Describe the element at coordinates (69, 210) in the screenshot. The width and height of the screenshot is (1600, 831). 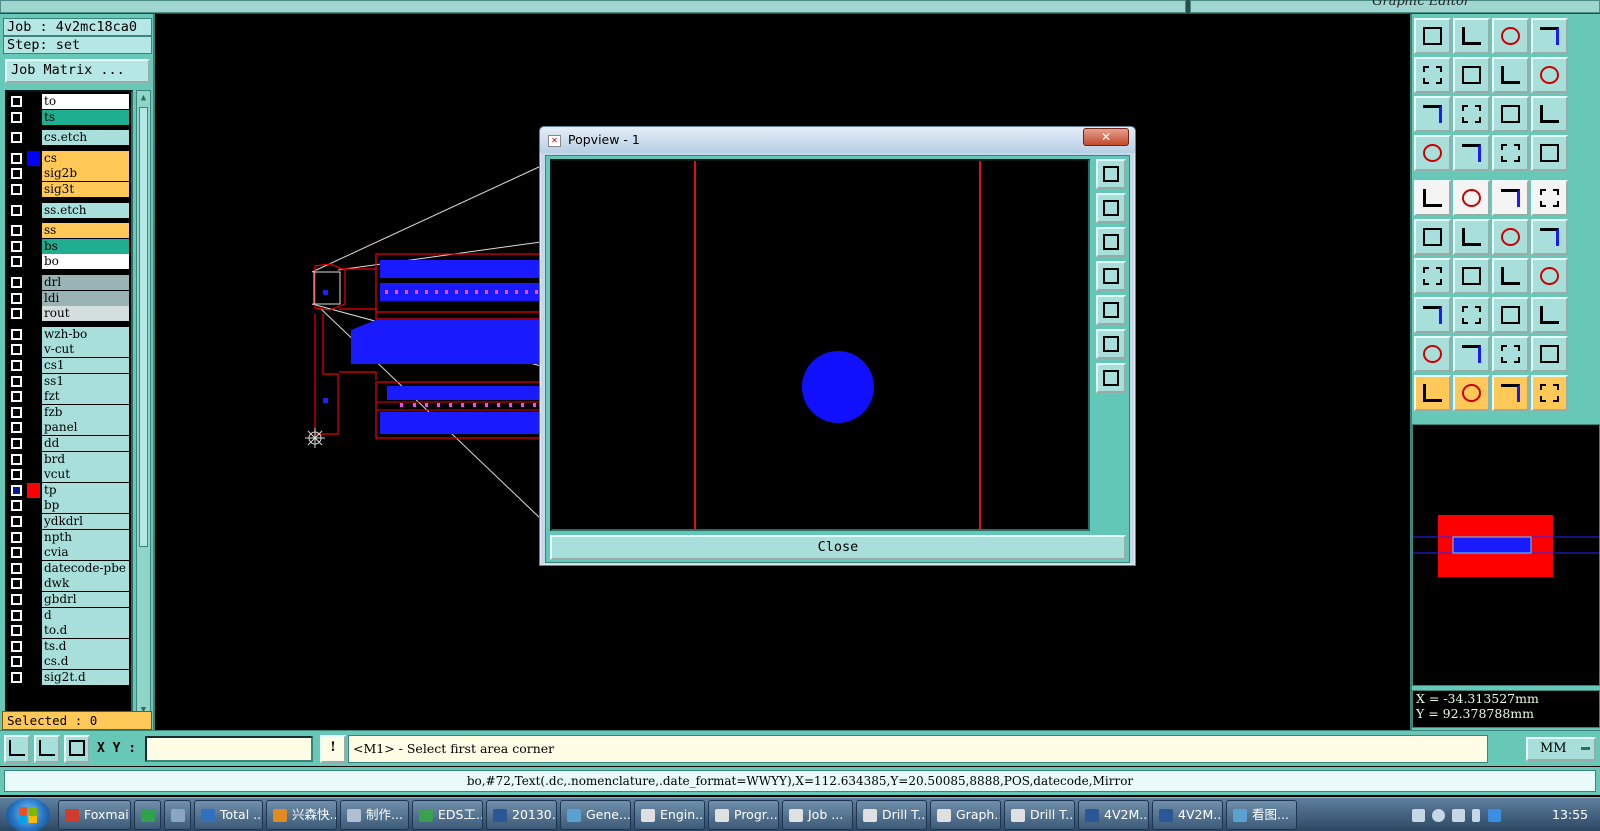
I see `layer-row: ss.etch` at that location.